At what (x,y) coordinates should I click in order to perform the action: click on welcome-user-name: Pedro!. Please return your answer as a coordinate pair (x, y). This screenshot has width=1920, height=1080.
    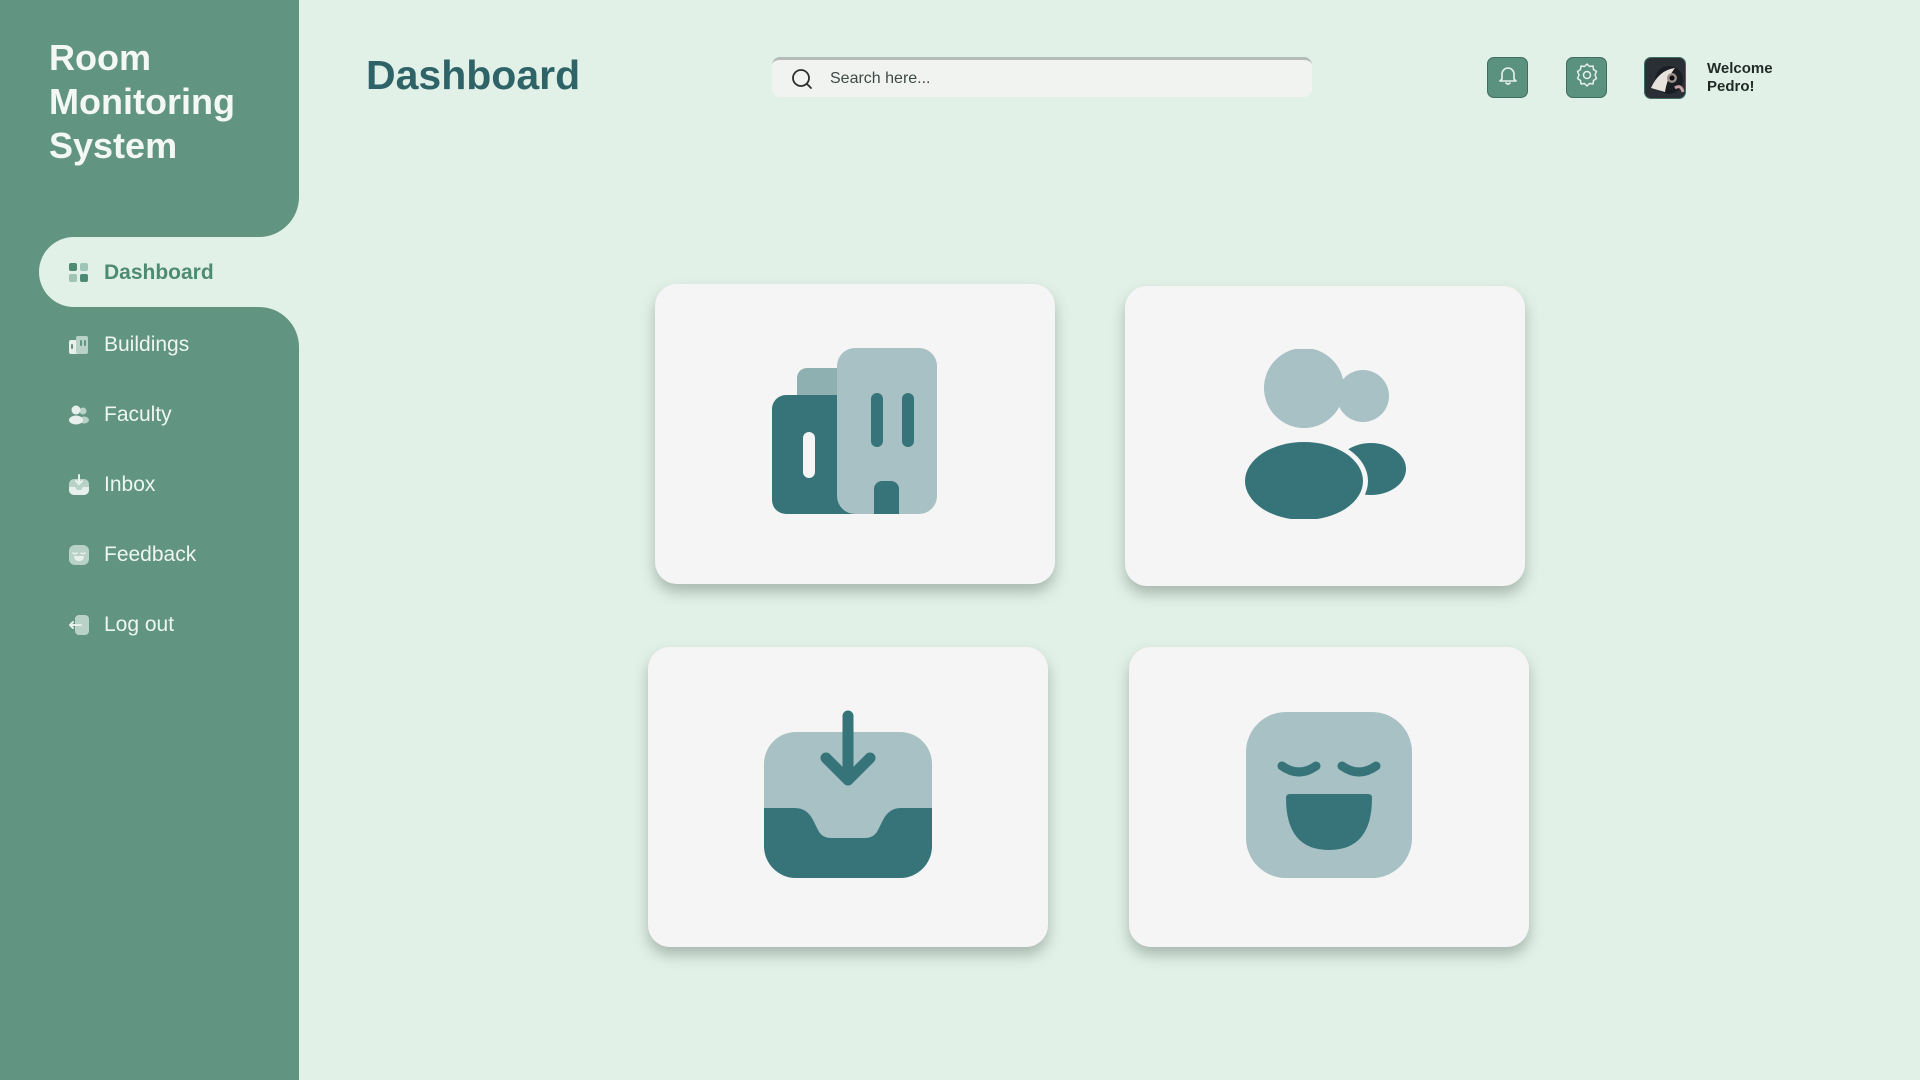
    Looking at the image, I should click on (1731, 86).